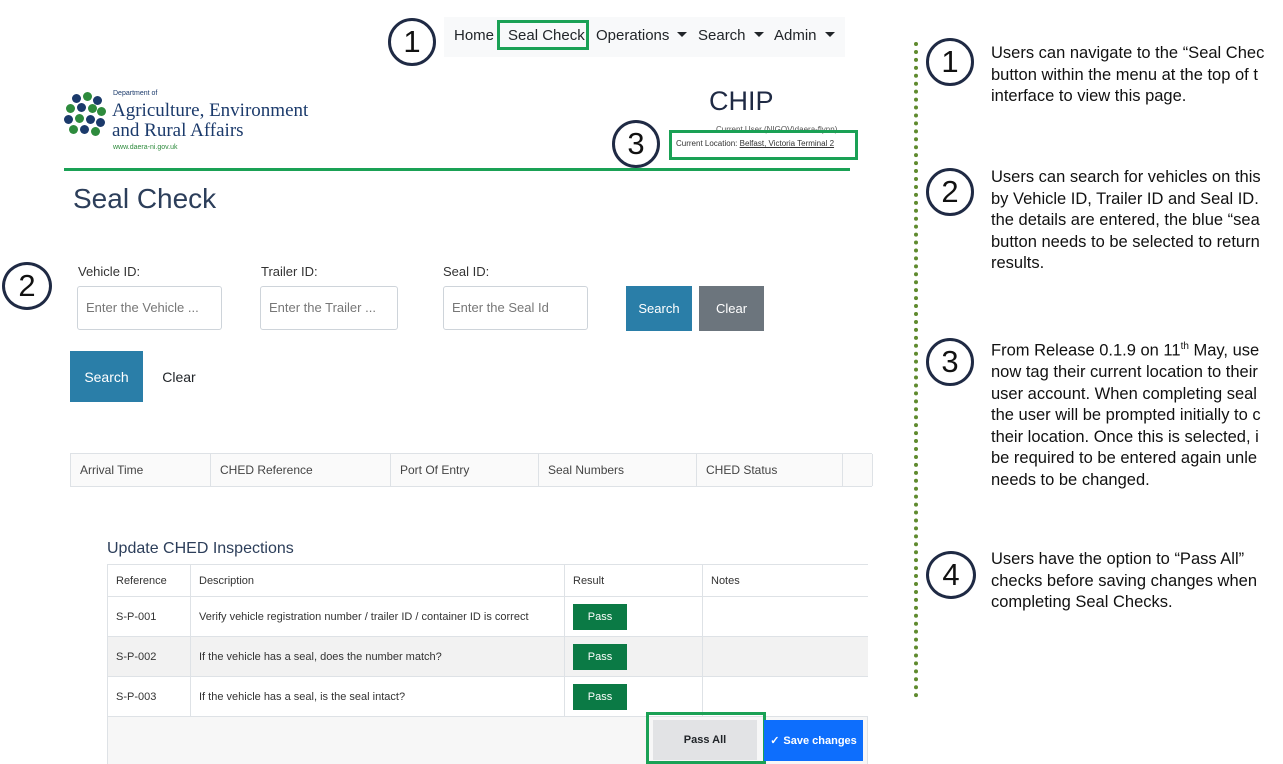 This screenshot has height=764, width=1283. What do you see at coordinates (178, 130) in the screenshot?
I see `logo-line2: and Rural Affairs` at bounding box center [178, 130].